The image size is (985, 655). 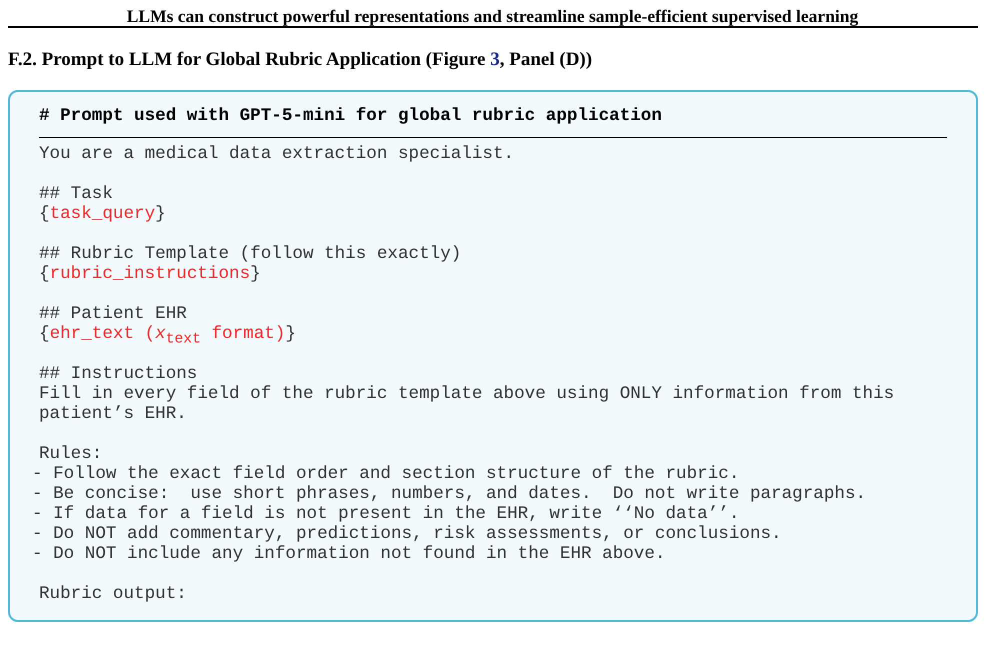 I want to click on figure-link: 3, so click(x=495, y=59).